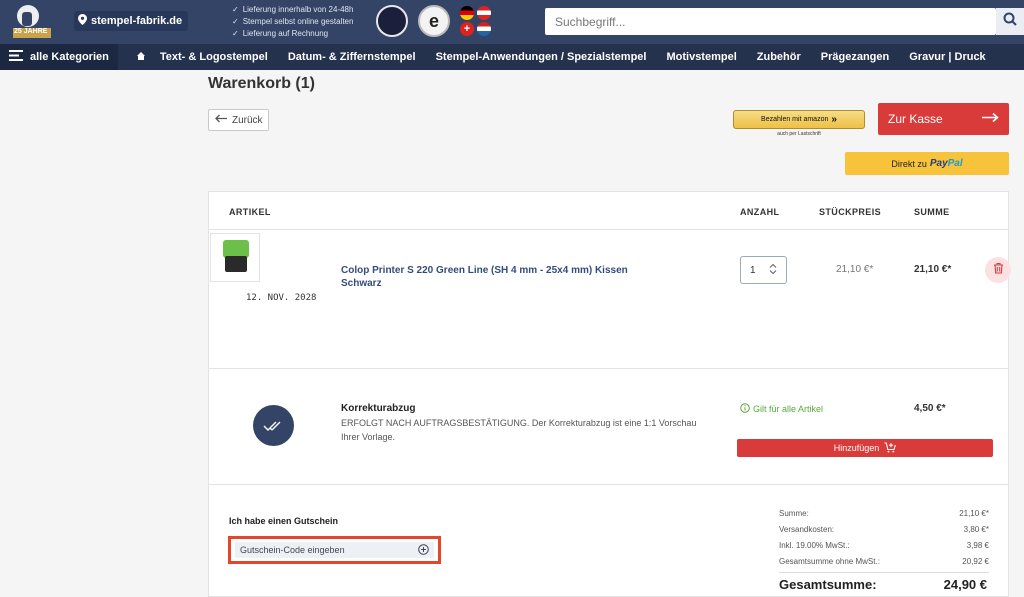 This screenshot has height=597, width=1024. Describe the element at coordinates (779, 57) in the screenshot. I see `nav-item-zubehoer: Zubehör` at that location.